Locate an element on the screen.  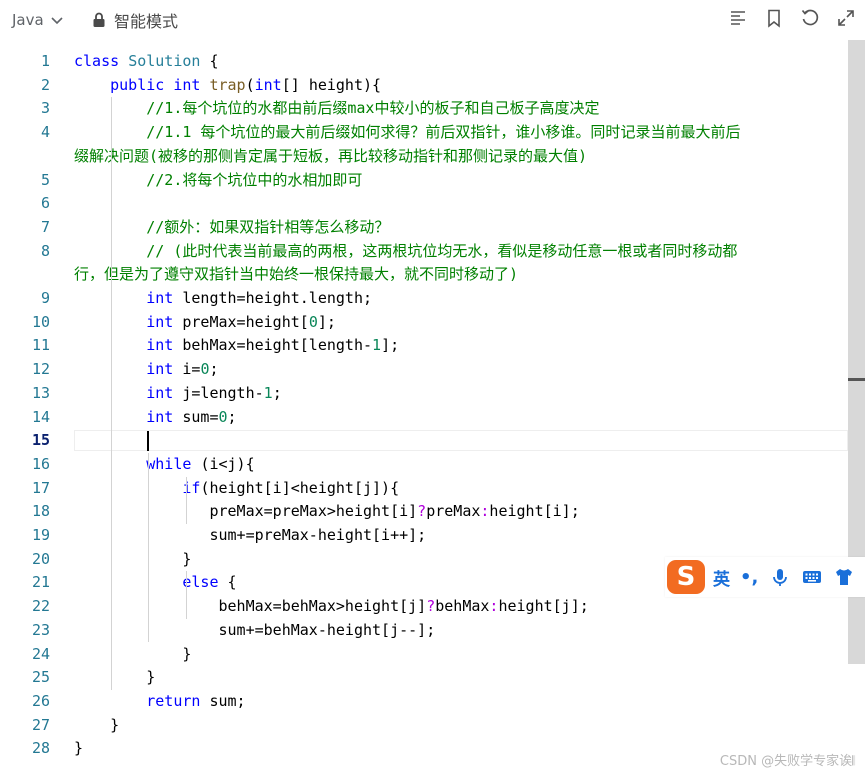
code-token: ? is located at coordinates (422, 511).